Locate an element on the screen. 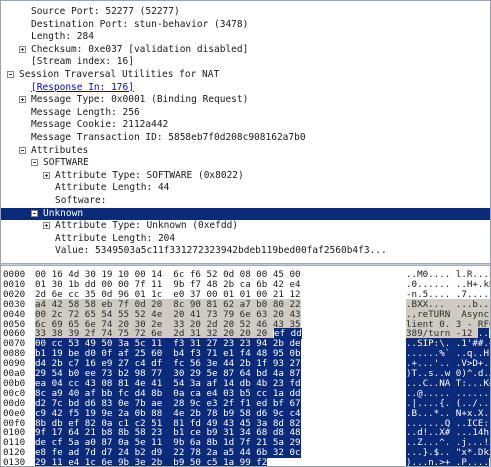  tree-row-label: Message Type: 0x0001 (Binding Request) is located at coordinates (140, 100).